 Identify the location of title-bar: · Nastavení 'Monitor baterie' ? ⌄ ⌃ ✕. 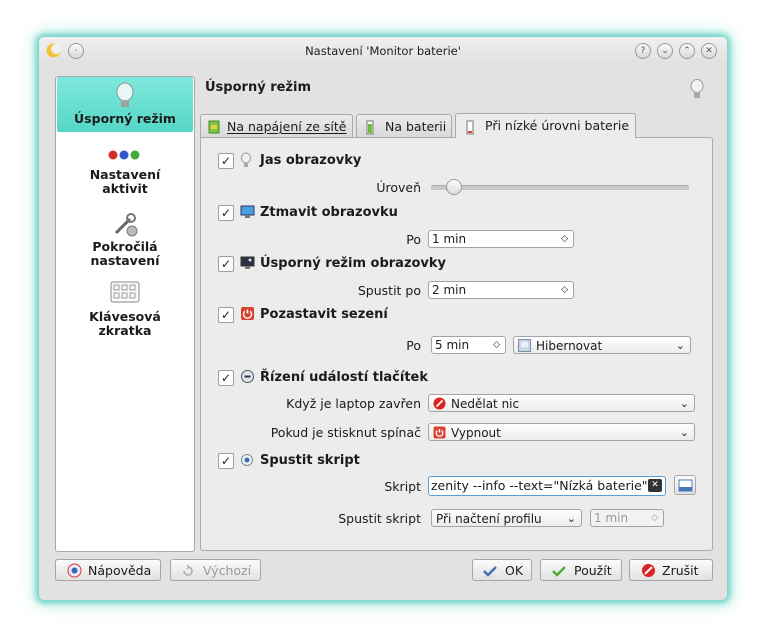
(383, 51).